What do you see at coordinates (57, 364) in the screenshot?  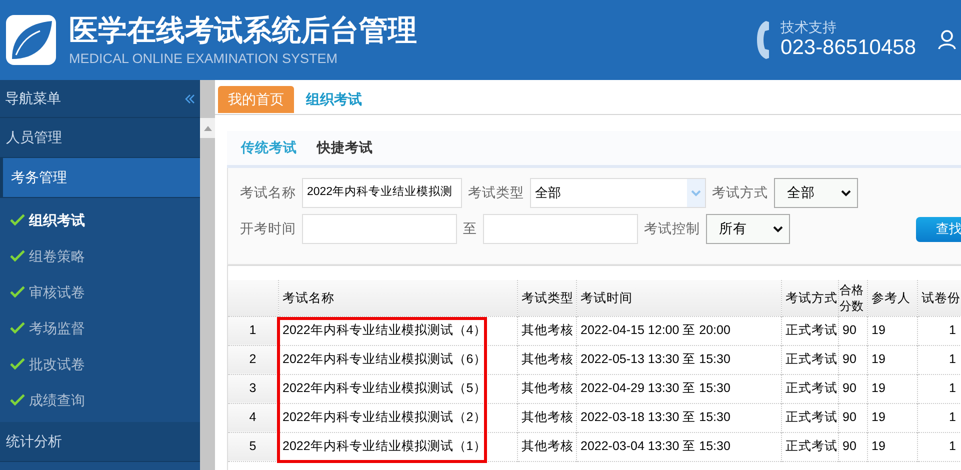 I see `submenu-item: 批改试卷` at bounding box center [57, 364].